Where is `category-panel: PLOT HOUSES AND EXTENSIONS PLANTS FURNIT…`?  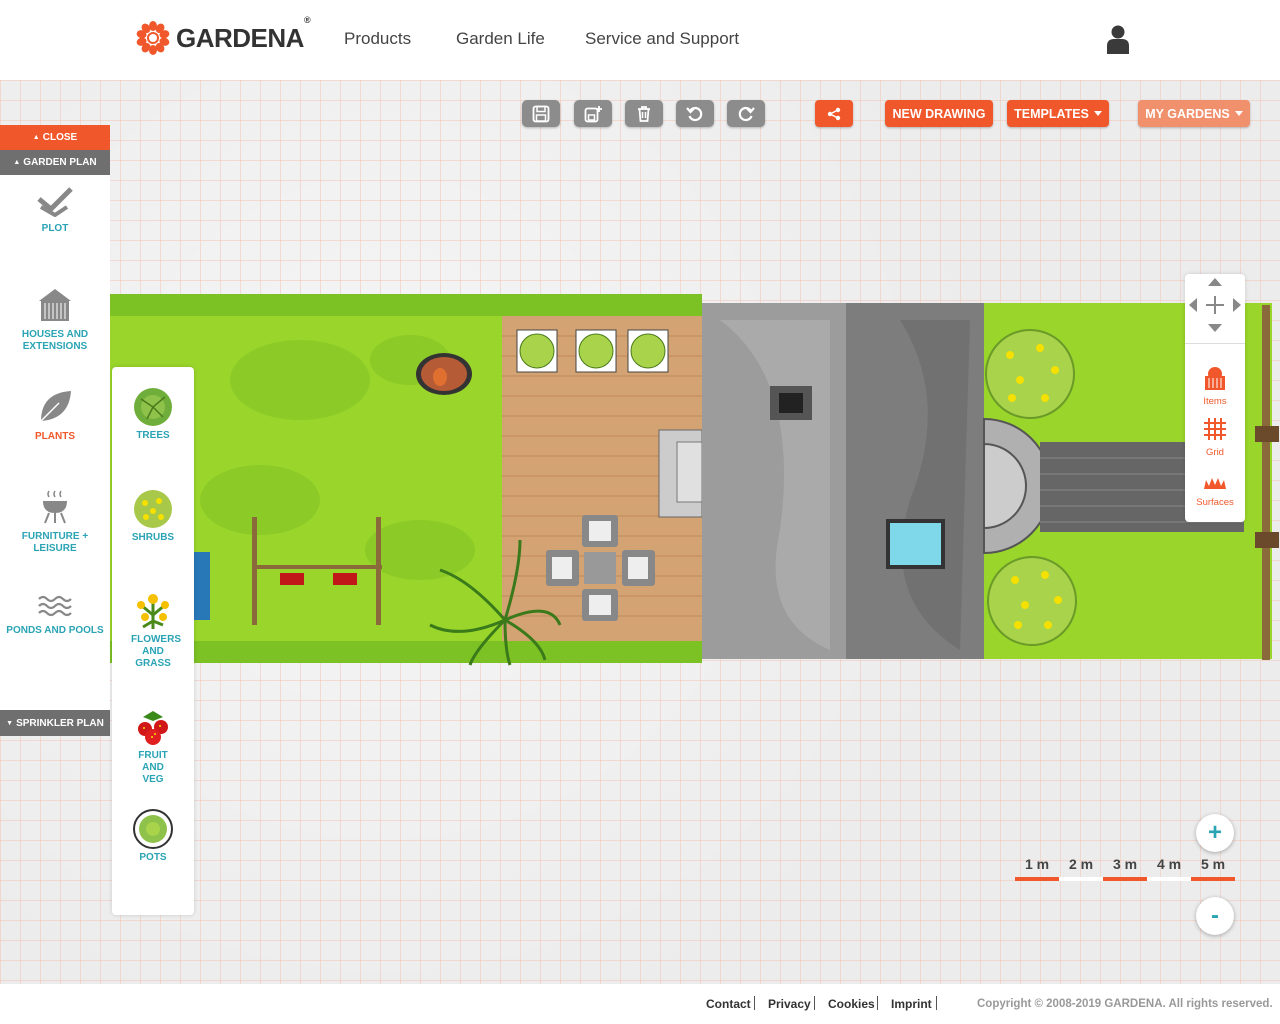
category-panel: PLOT HOUSES AND EXTENSIONS PLANTS FURNIT… is located at coordinates (55, 445).